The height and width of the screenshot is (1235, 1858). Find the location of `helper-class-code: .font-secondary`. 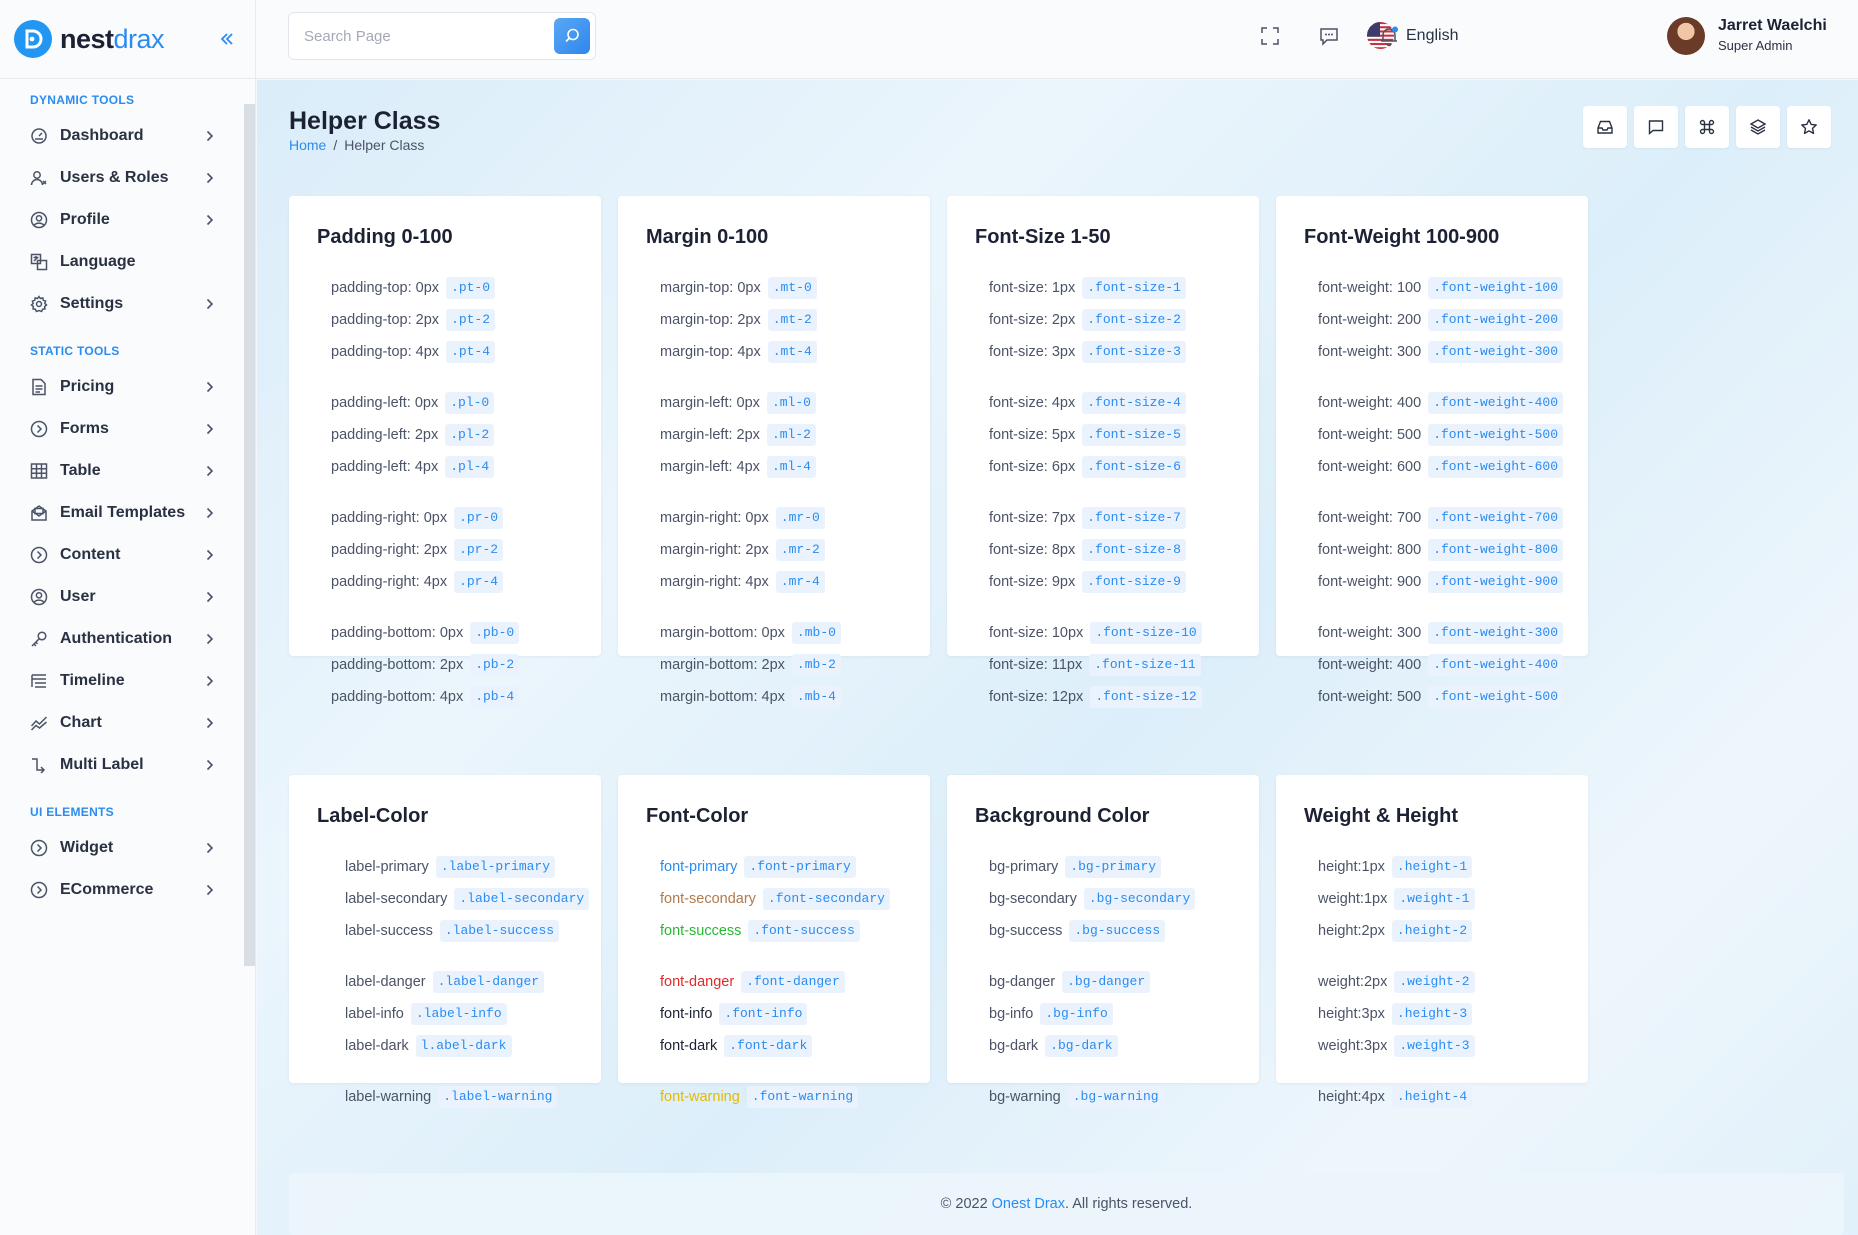

helper-class-code: .font-secondary is located at coordinates (826, 899).